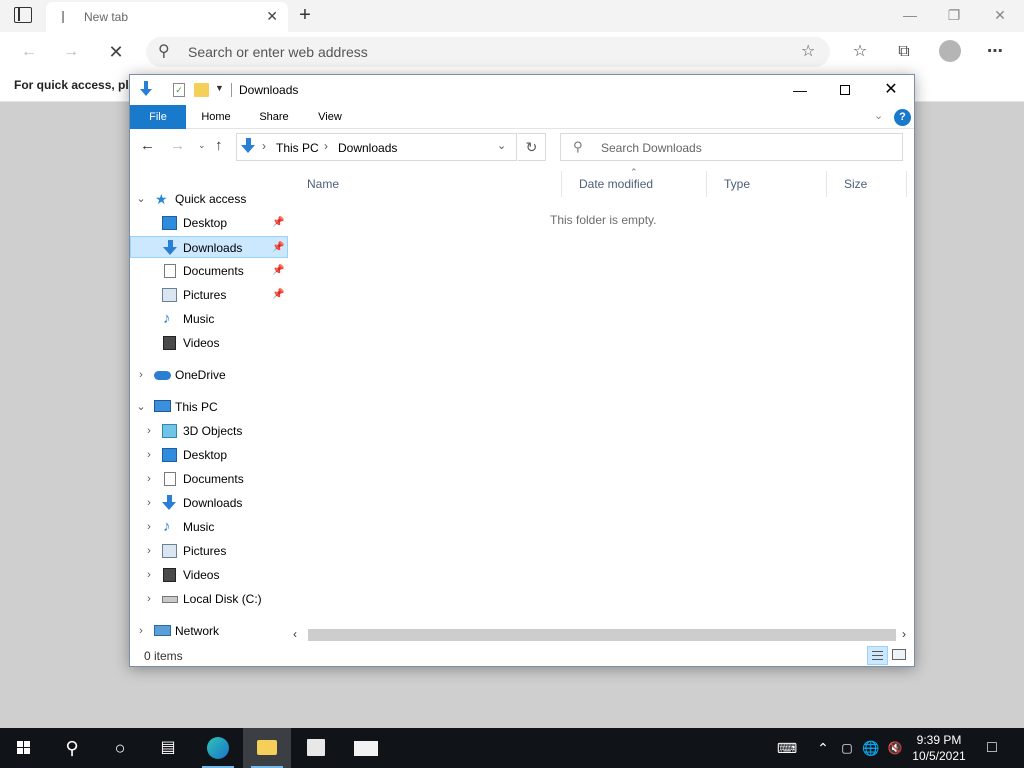  I want to click on scroll-right-icon: ›, so click(904, 634).